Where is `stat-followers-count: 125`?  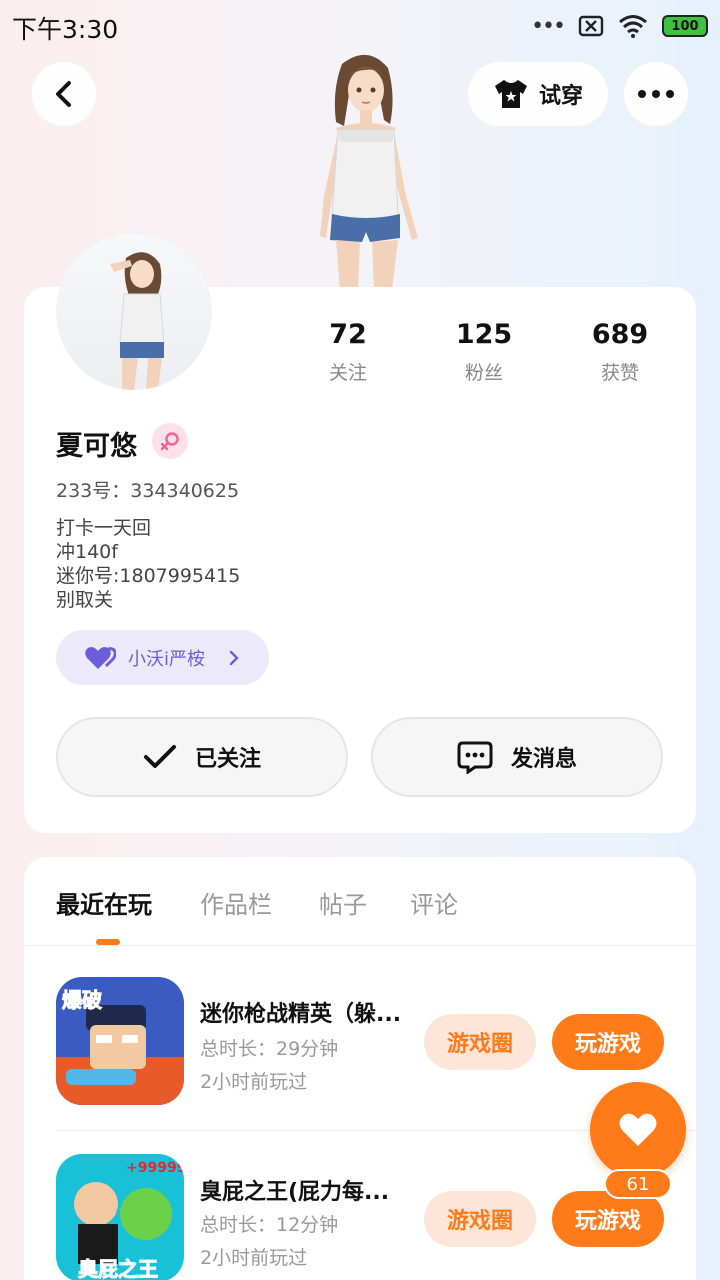
stat-followers-count: 125 is located at coordinates (484, 334).